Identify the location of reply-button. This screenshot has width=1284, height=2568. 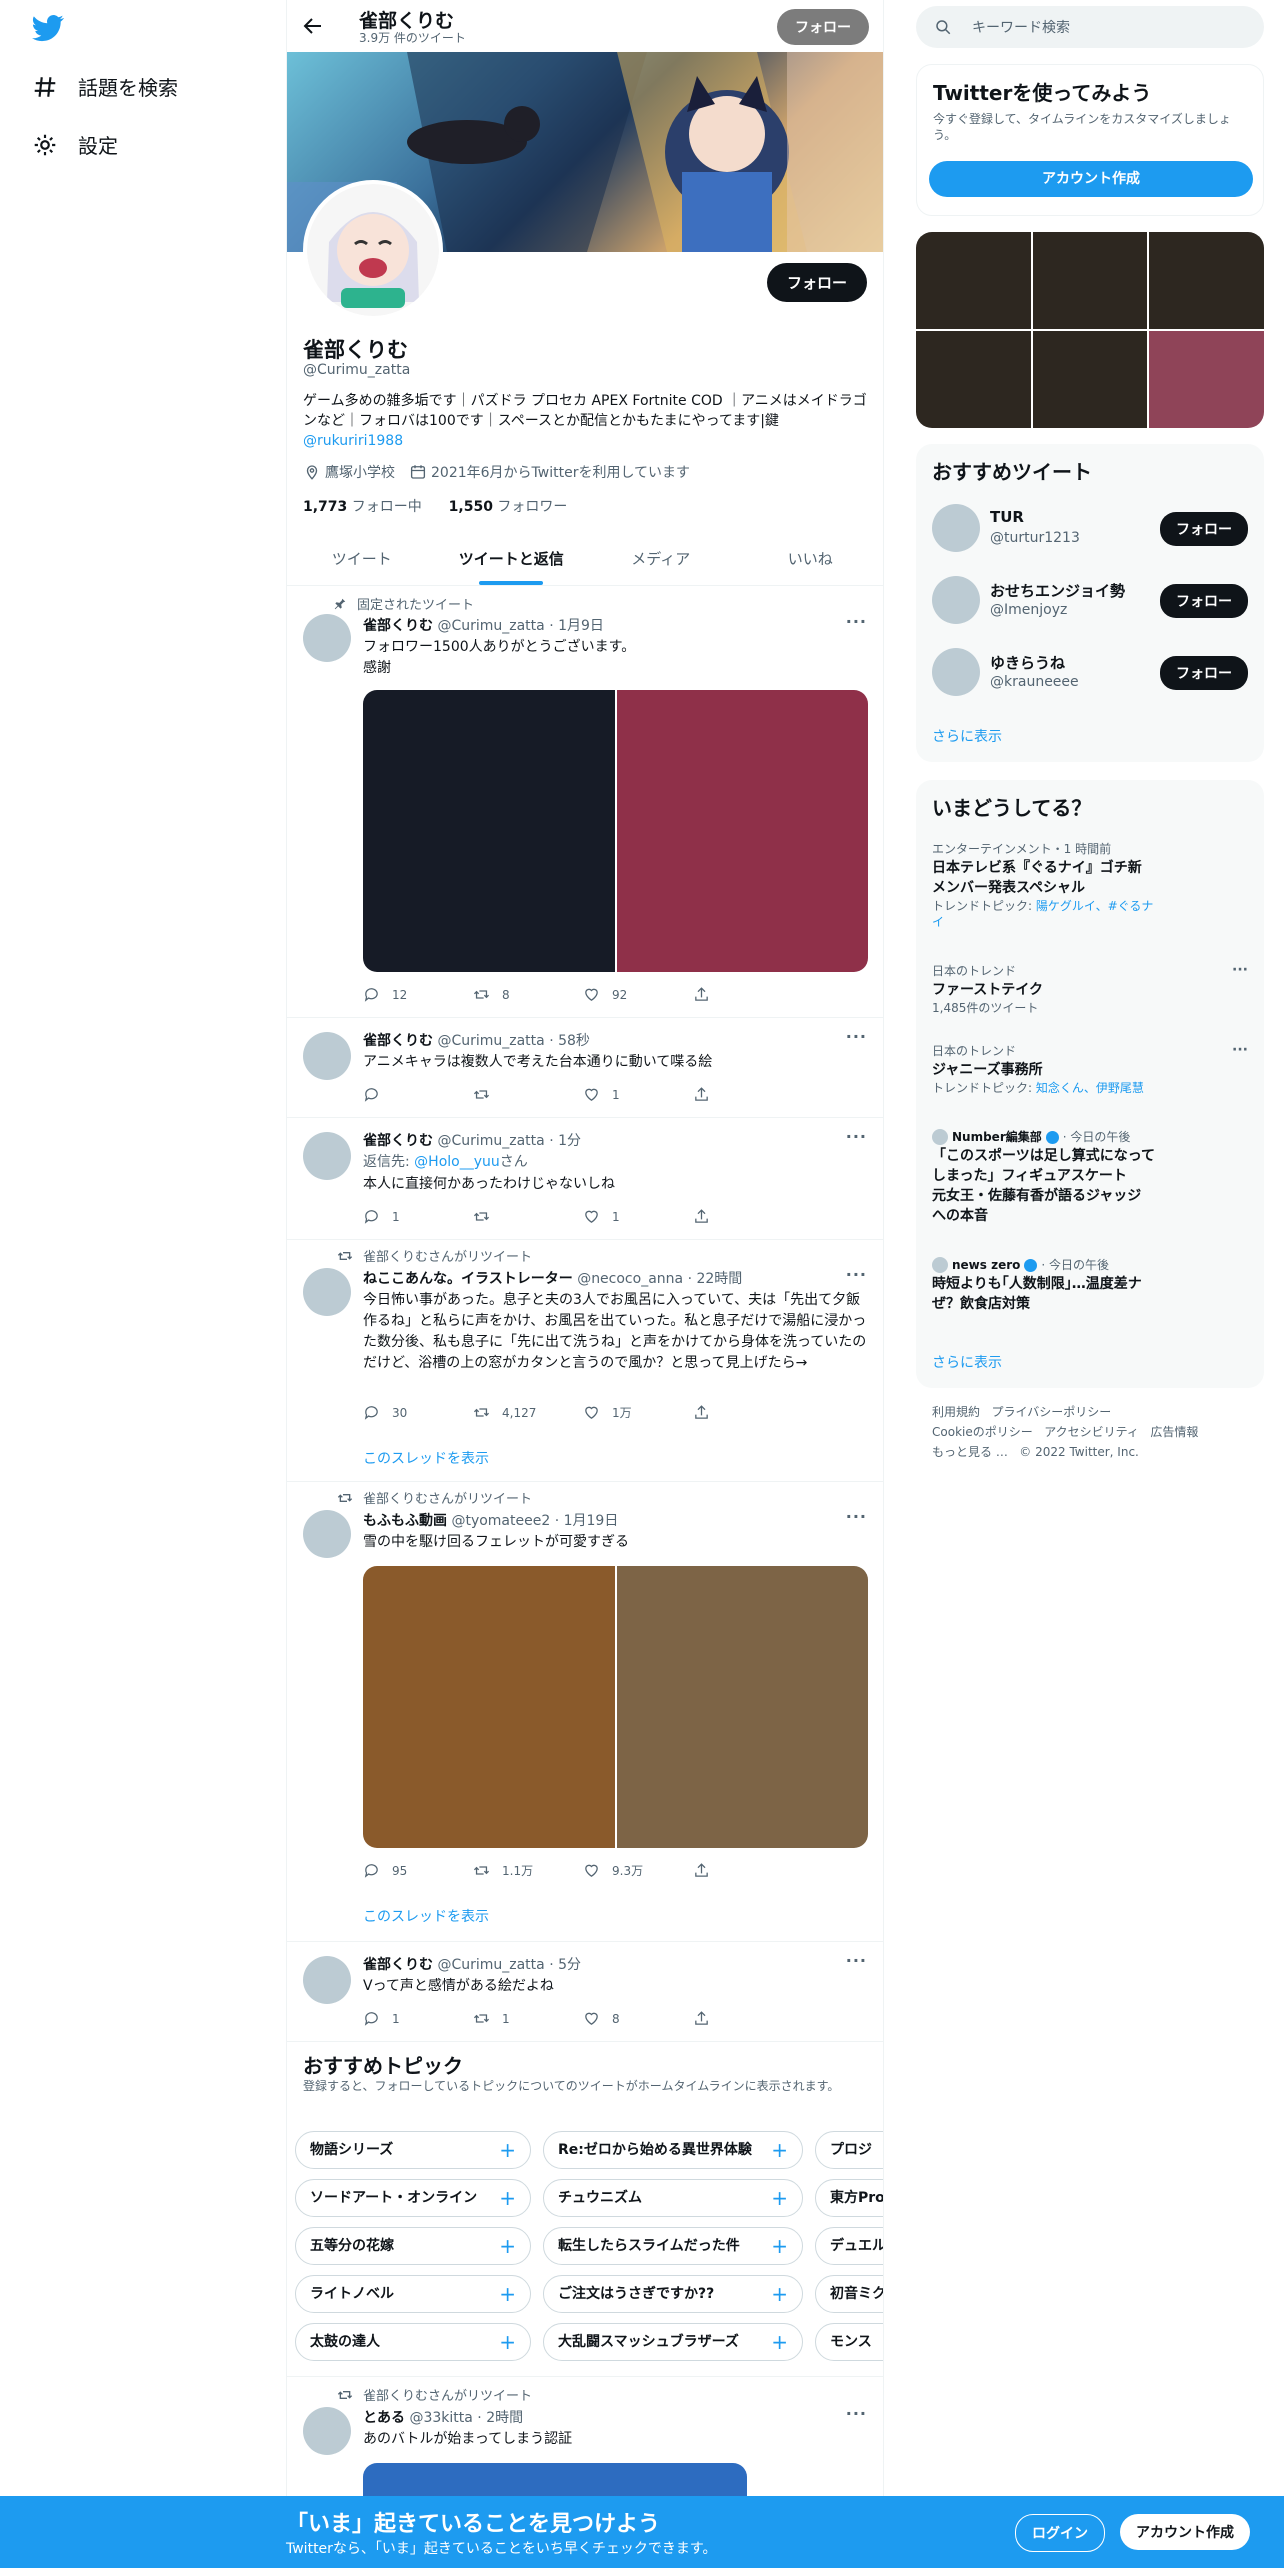
(418, 1094).